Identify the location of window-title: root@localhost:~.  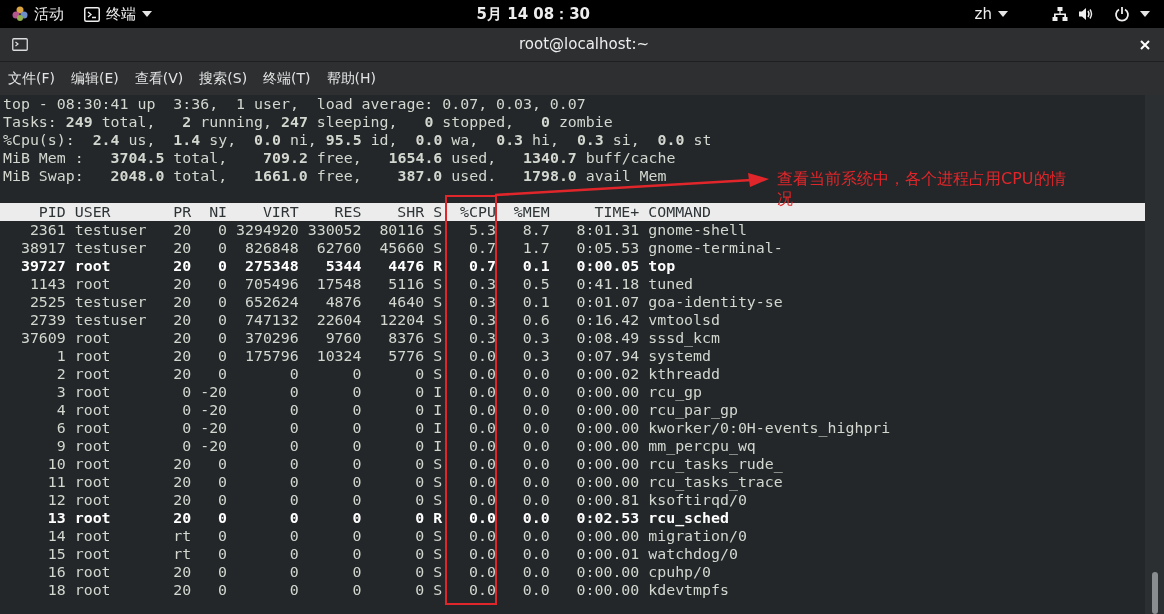
(584, 45).